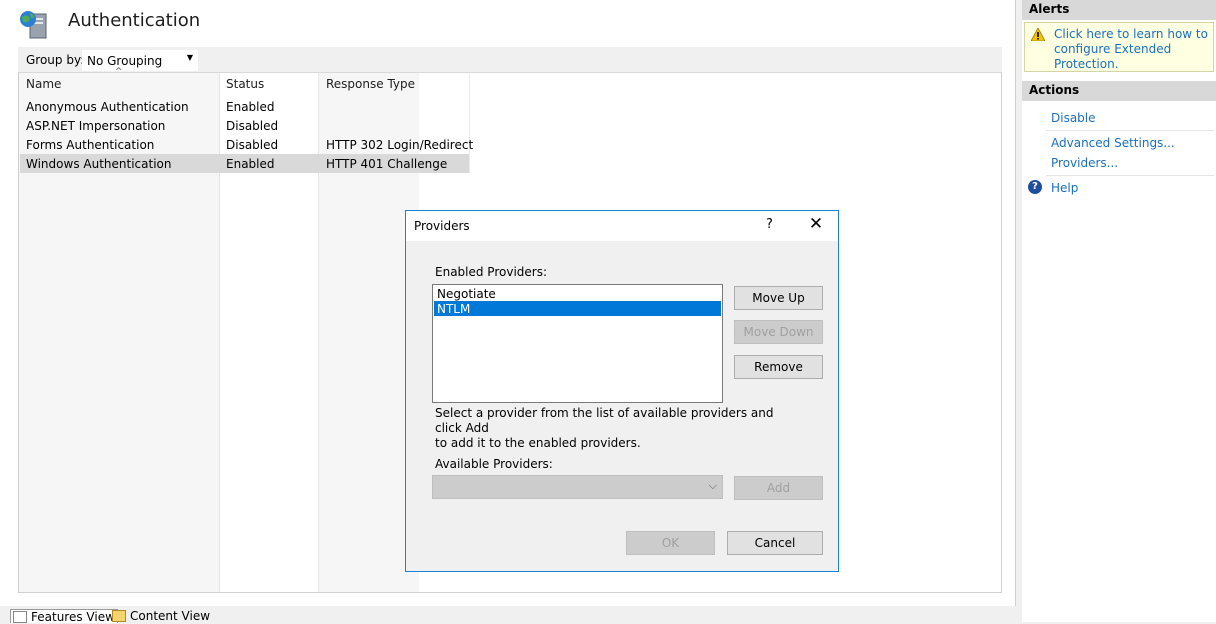 The width and height of the screenshot is (1216, 624). Describe the element at coordinates (43, 84) in the screenshot. I see `column-header-name: Name` at that location.